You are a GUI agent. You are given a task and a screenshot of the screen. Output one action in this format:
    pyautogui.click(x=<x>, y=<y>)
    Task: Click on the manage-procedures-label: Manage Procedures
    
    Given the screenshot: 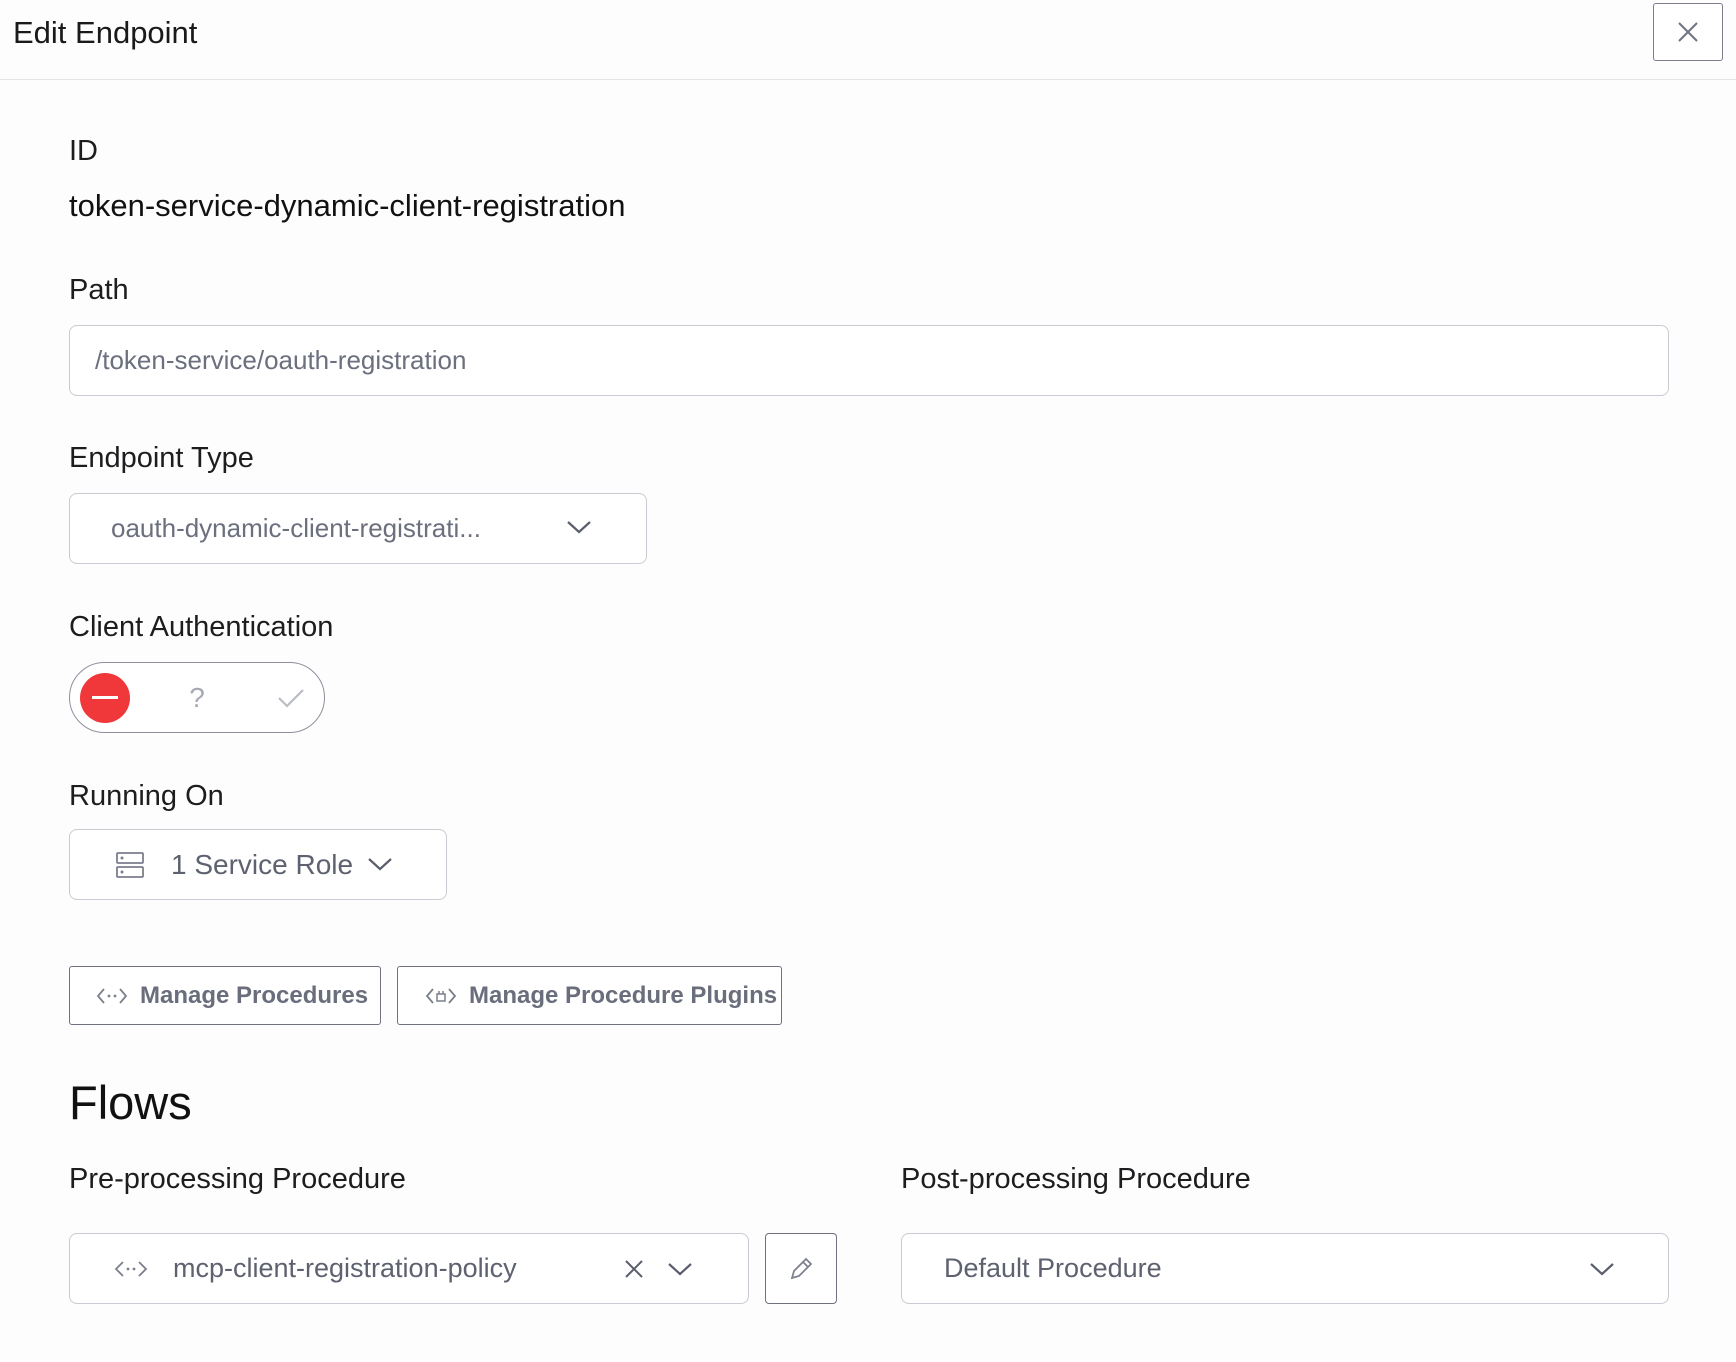 What is the action you would take?
    pyautogui.click(x=254, y=995)
    